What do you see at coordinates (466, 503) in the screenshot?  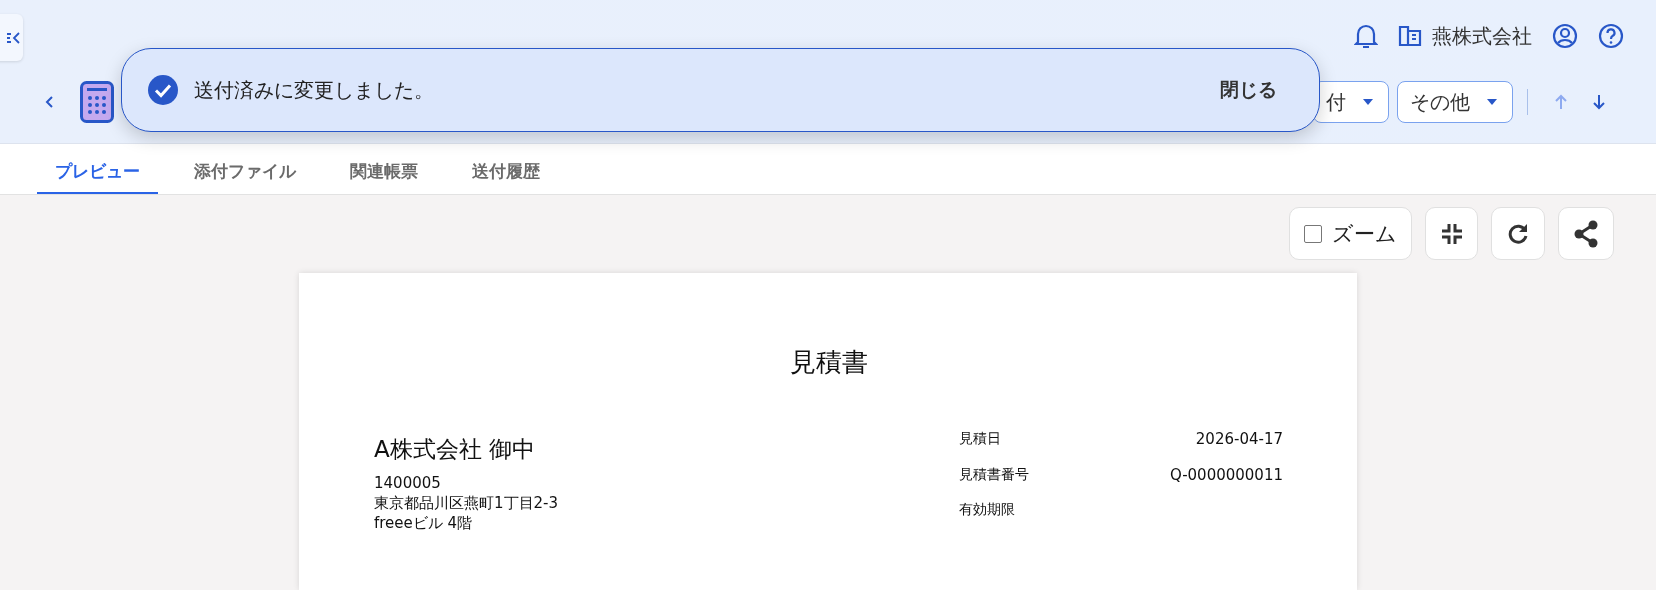 I see `address-line: 東京都品川区燕町1丁目2-3` at bounding box center [466, 503].